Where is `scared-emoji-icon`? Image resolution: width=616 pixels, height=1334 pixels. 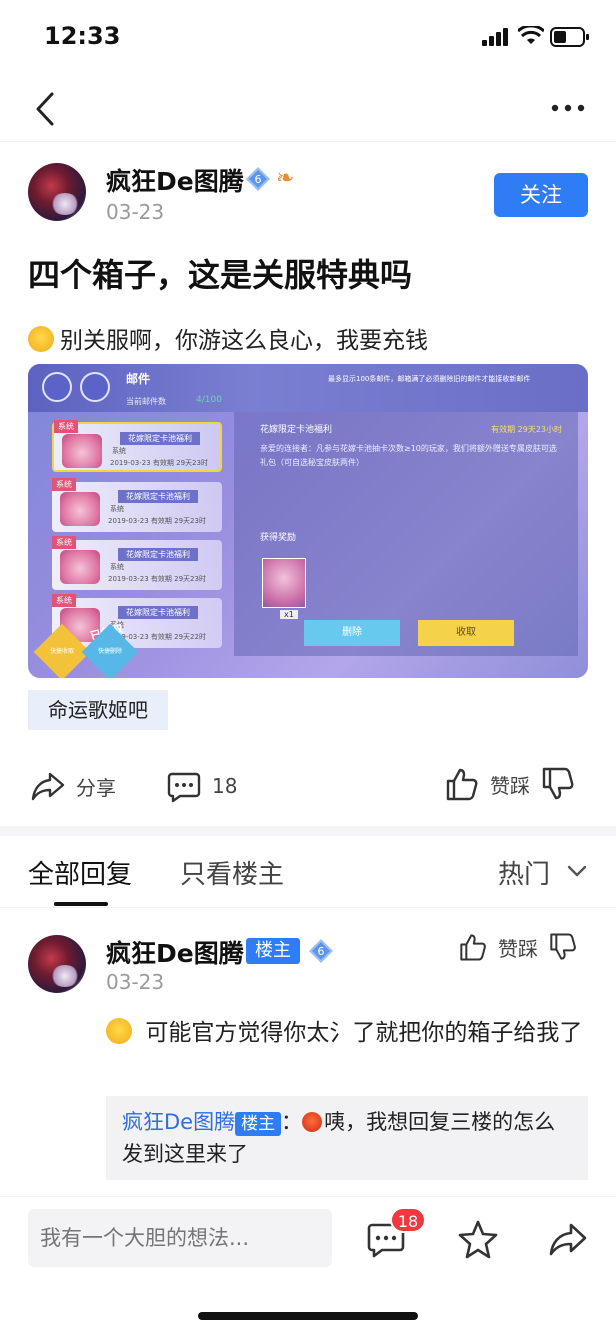
scared-emoji-icon is located at coordinates (41, 339).